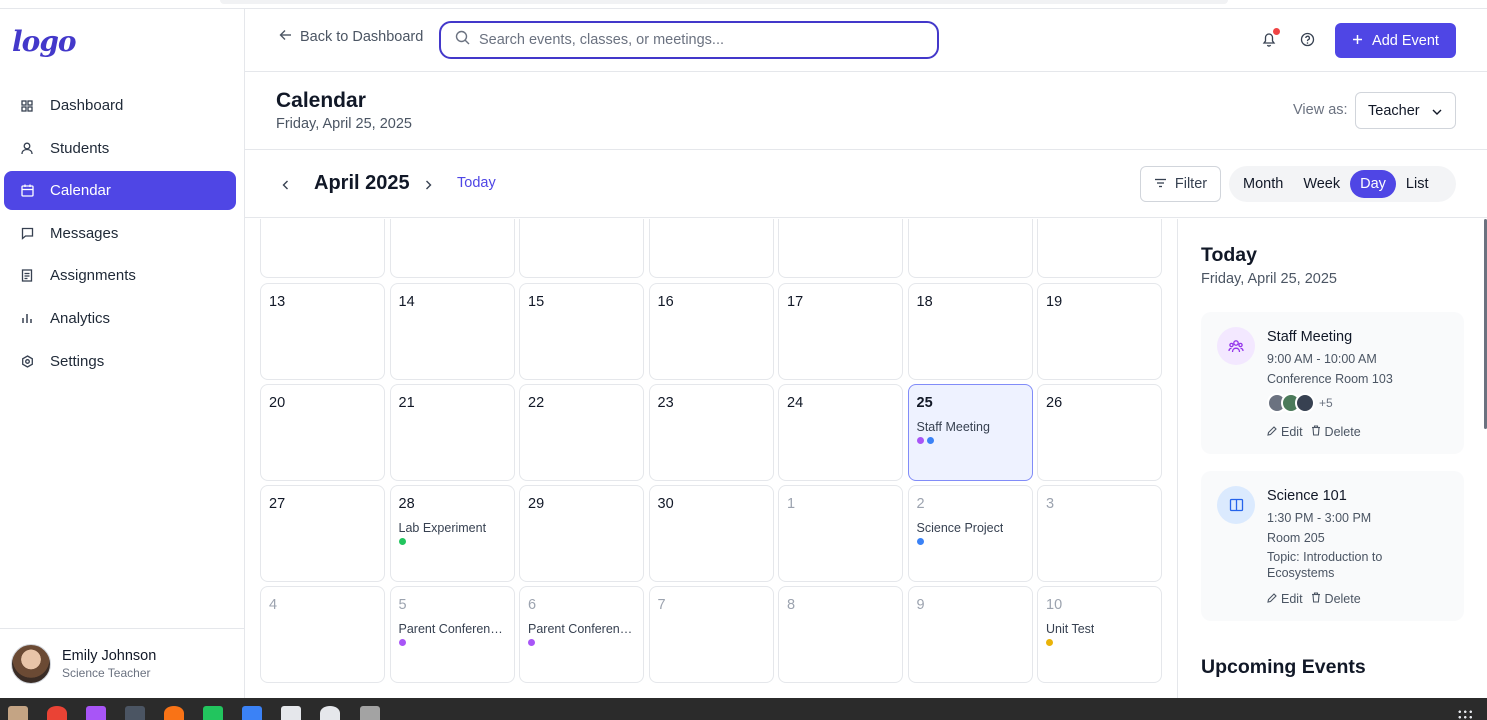  I want to click on calendar-day: 7, so click(711, 634).